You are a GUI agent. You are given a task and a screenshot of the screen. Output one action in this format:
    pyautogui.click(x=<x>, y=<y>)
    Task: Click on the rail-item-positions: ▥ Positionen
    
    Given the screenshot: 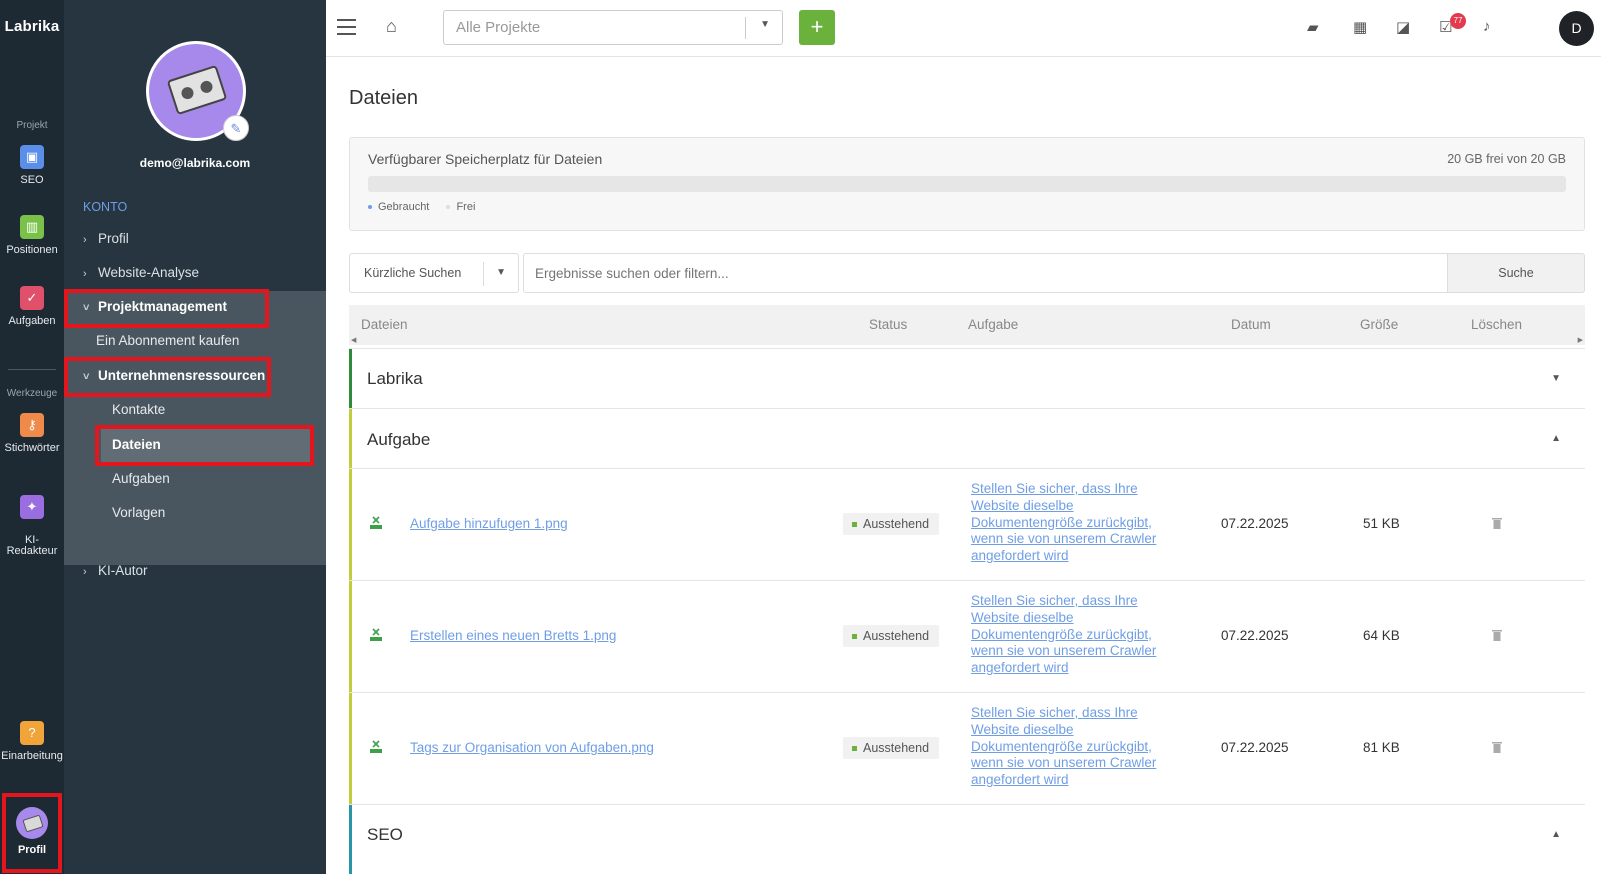 What is the action you would take?
    pyautogui.click(x=32, y=235)
    